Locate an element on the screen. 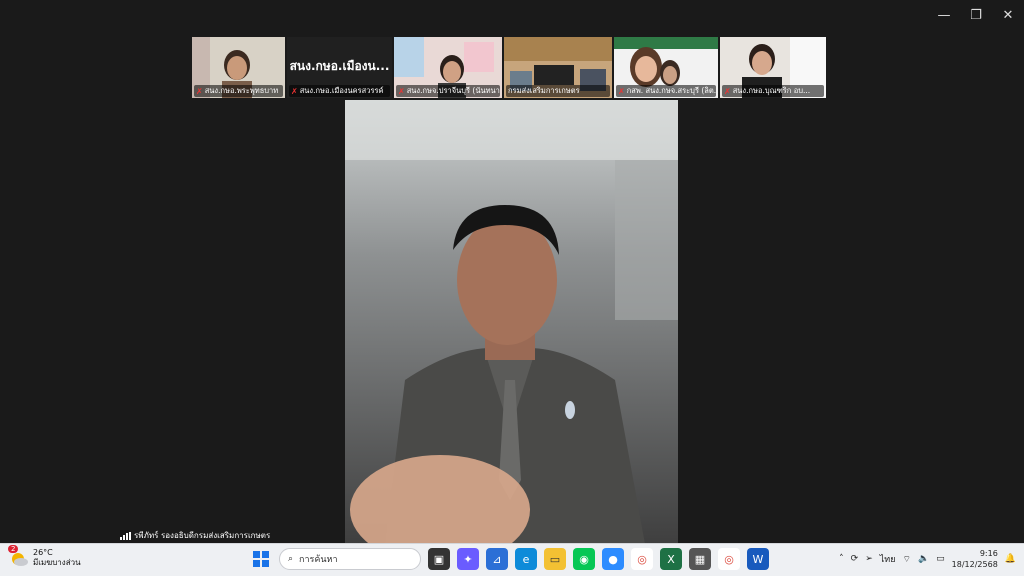  chevron-up-icon: ˄ is located at coordinates (841, 559).